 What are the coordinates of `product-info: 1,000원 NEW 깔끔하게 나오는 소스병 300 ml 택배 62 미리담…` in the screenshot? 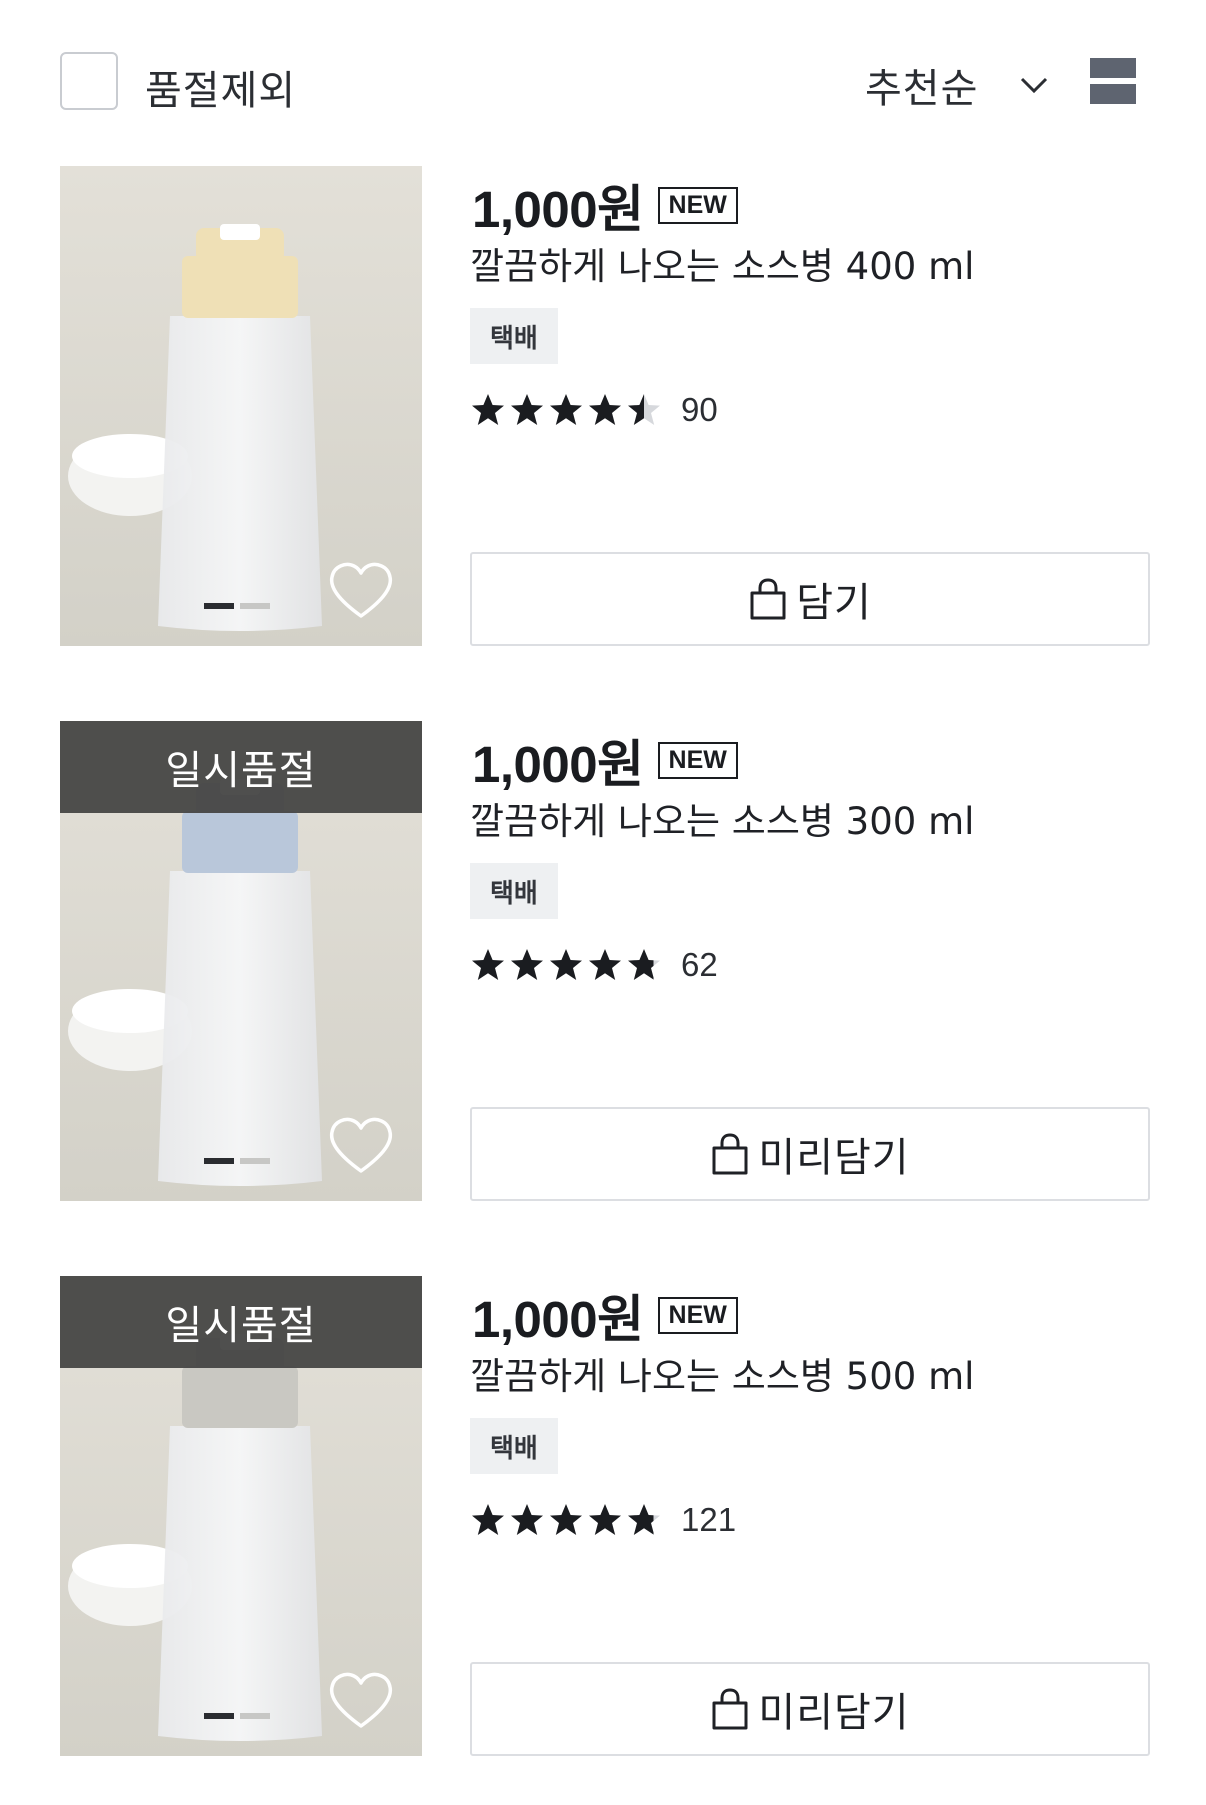 It's located at (810, 961).